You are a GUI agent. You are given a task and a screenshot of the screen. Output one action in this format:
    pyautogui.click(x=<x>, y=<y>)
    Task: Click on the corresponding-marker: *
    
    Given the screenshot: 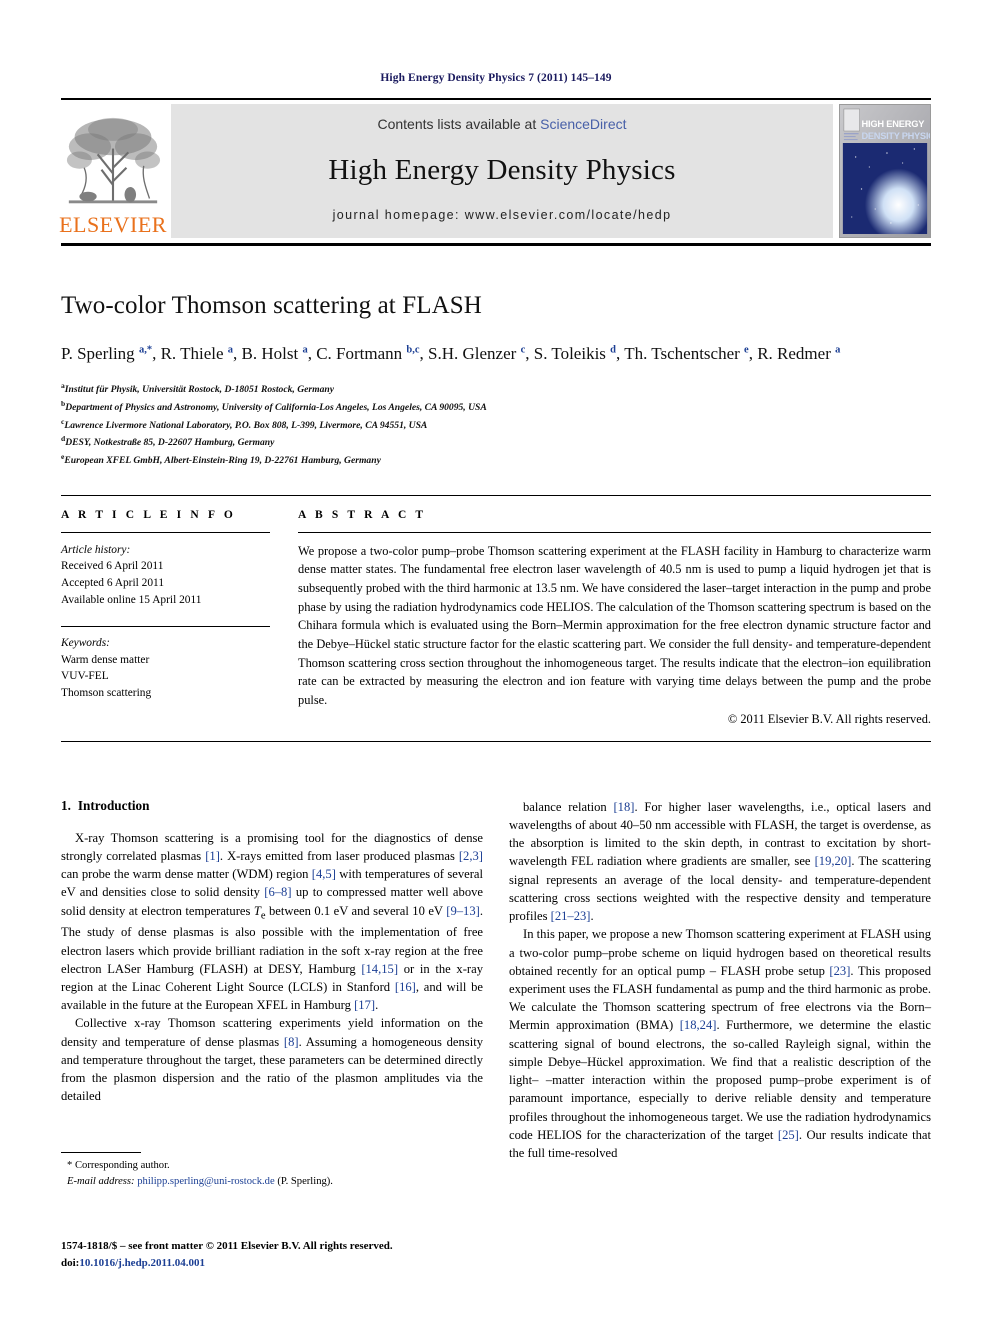 What is the action you would take?
    pyautogui.click(x=70, y=1165)
    